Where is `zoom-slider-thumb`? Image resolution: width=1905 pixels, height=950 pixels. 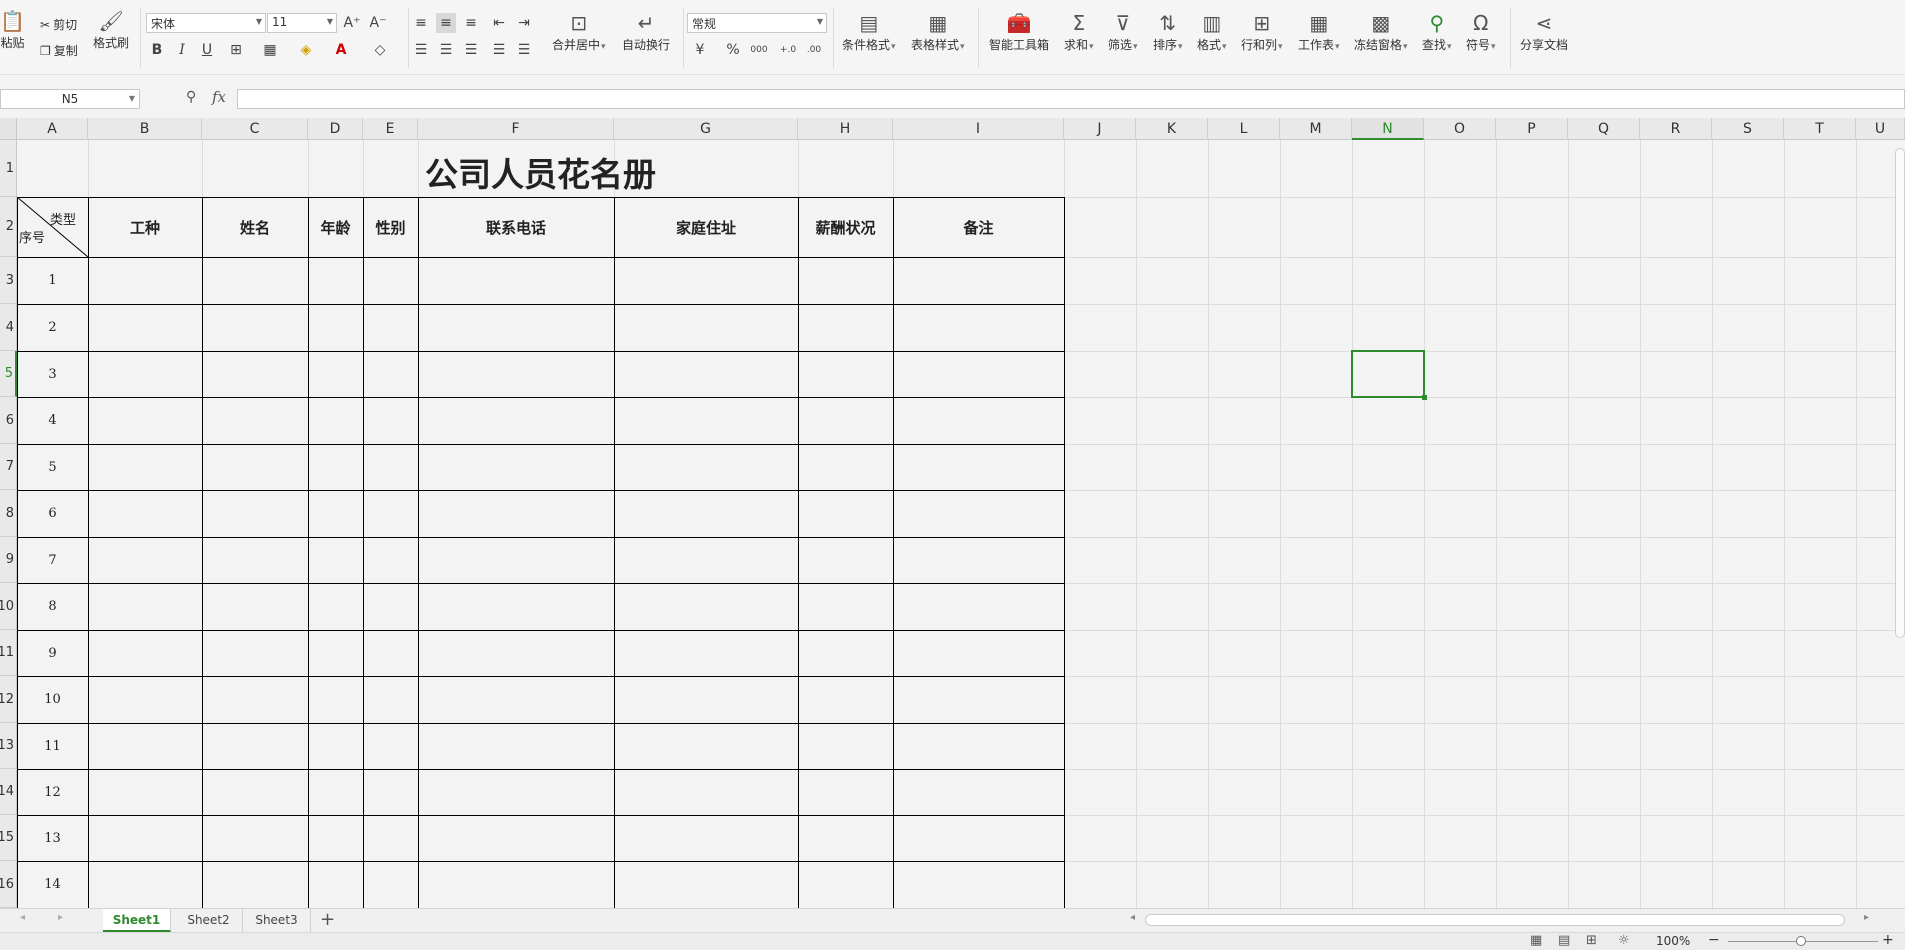 zoom-slider-thumb is located at coordinates (1801, 941).